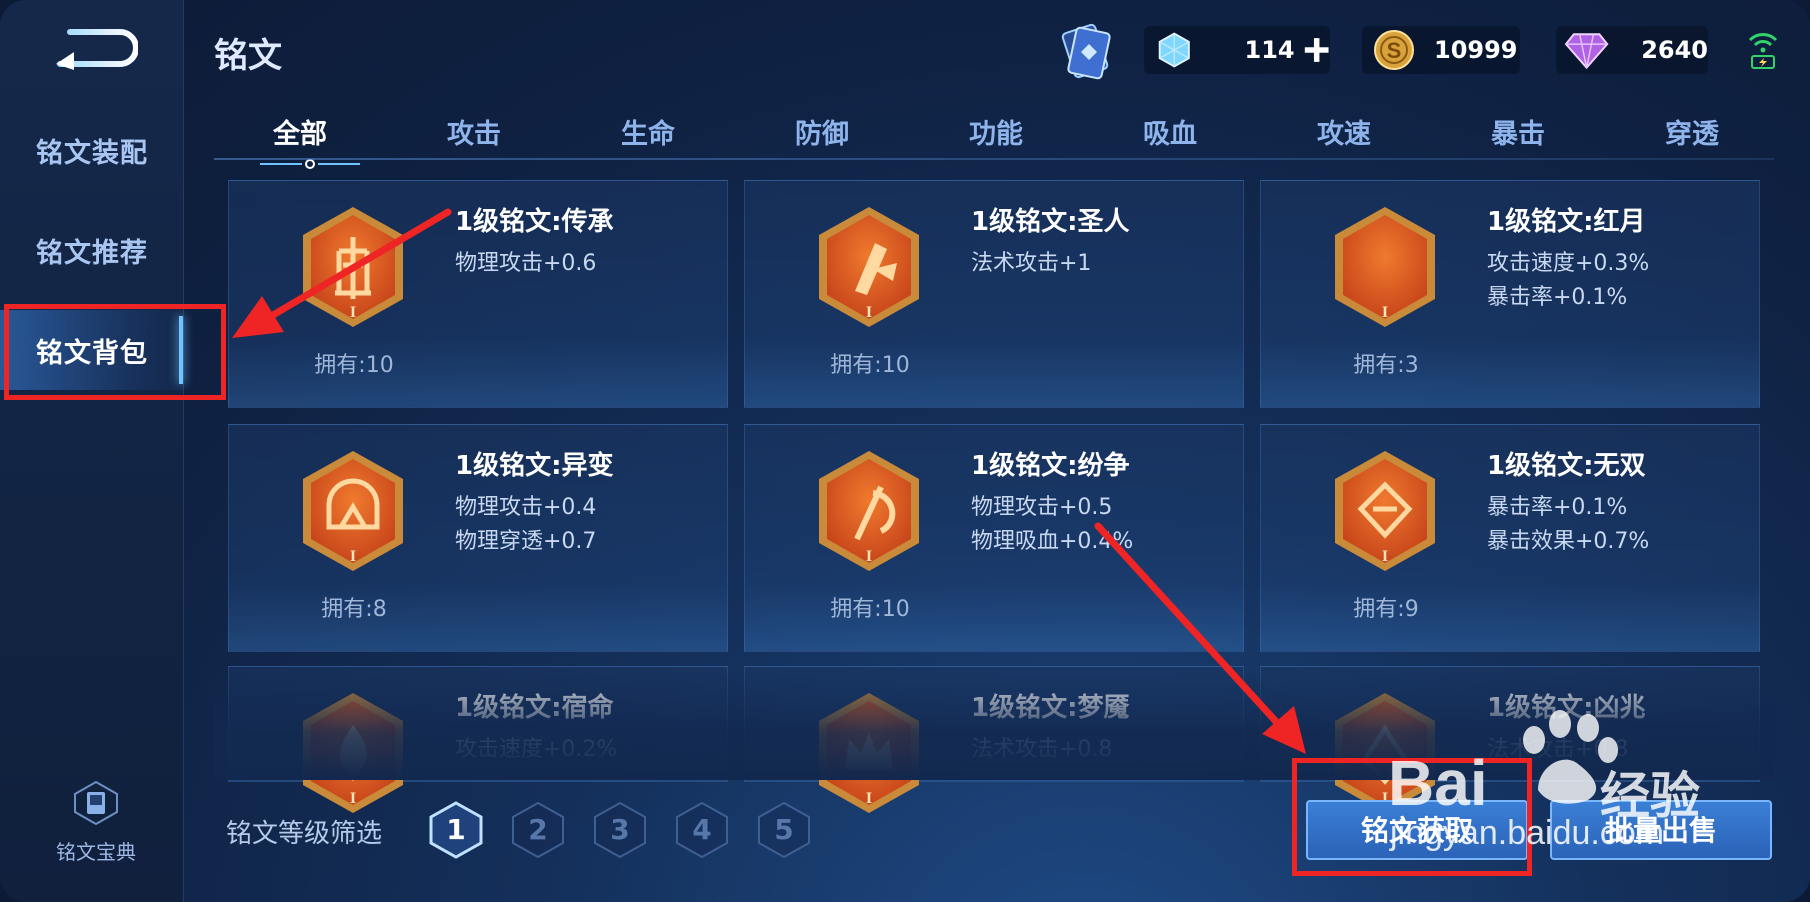 Image resolution: width=1810 pixels, height=902 pixels. What do you see at coordinates (95, 48) in the screenshot?
I see `back-arrow-icon` at bounding box center [95, 48].